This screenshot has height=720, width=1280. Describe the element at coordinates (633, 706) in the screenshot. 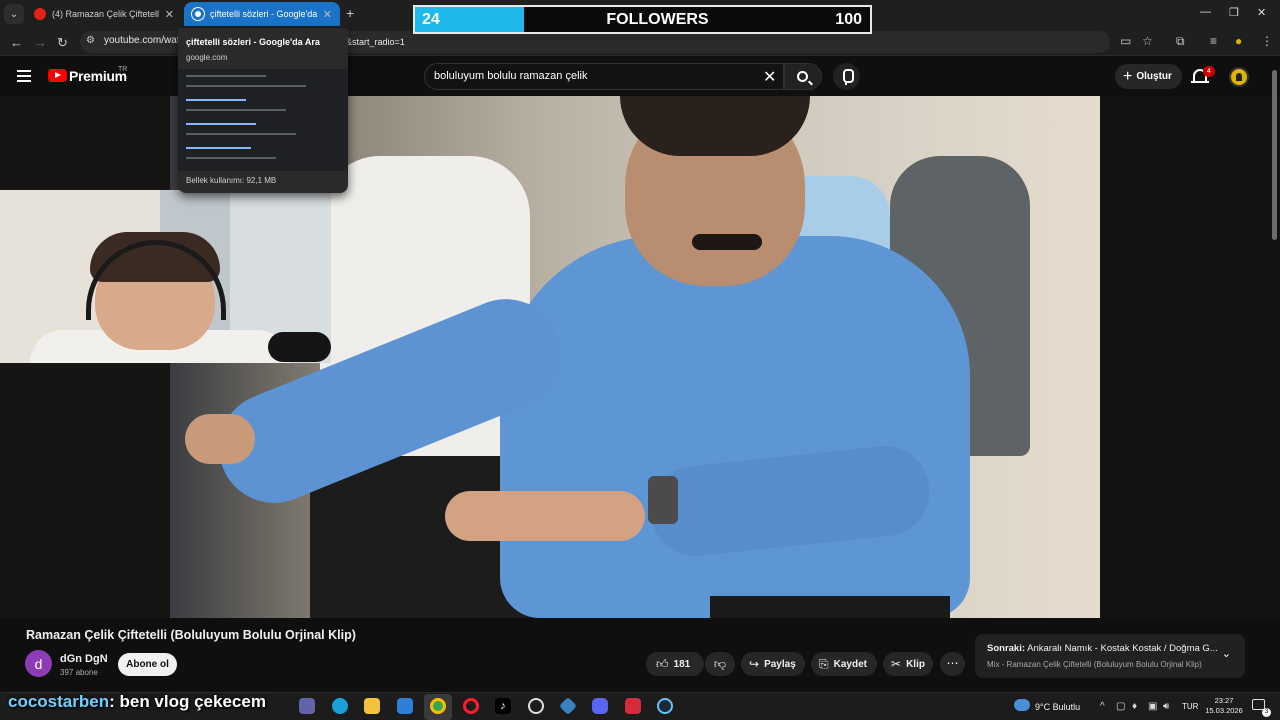

I see `app-icon` at that location.